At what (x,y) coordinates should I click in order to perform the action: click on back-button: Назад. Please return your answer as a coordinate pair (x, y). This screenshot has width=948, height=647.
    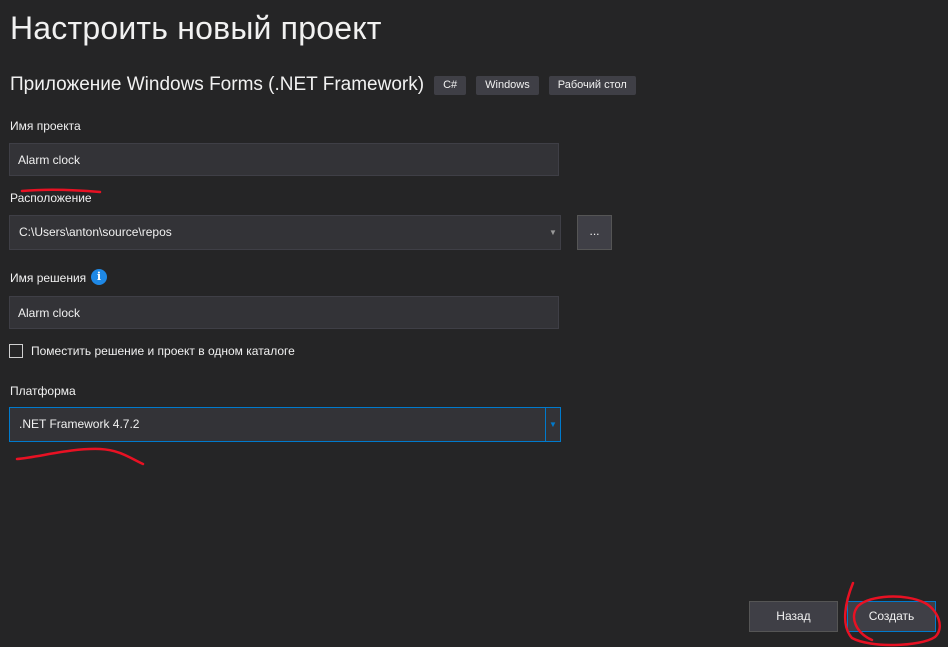
    Looking at the image, I should click on (793, 616).